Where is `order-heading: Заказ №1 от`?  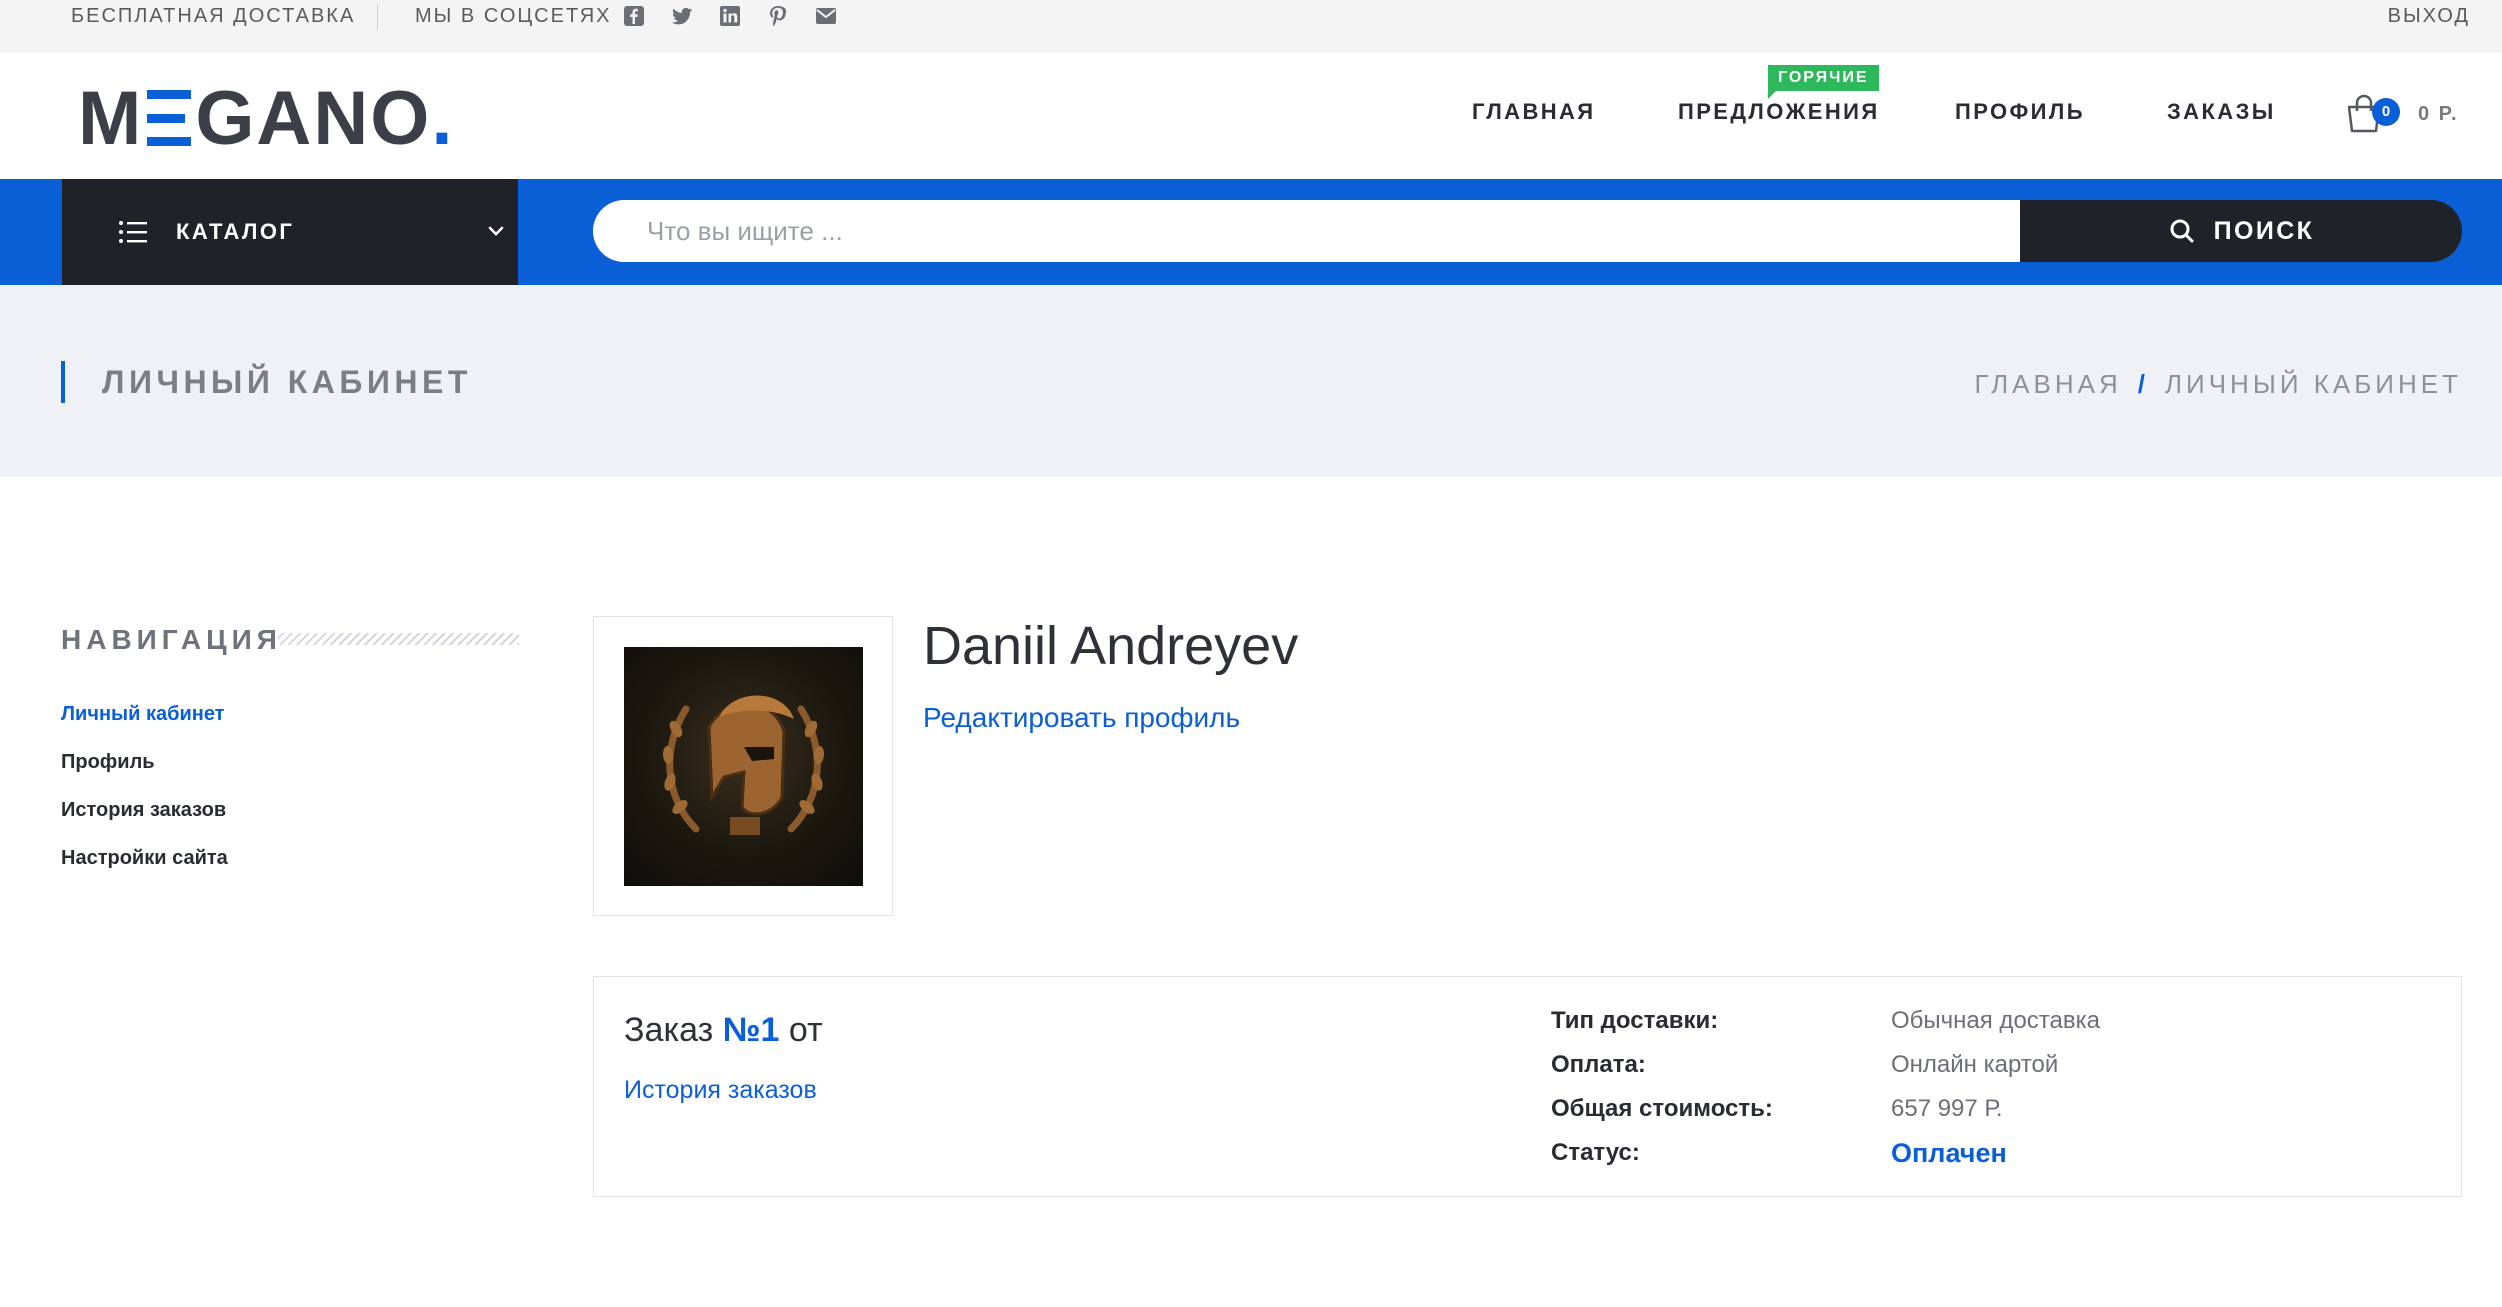 order-heading: Заказ №1 от is located at coordinates (723, 1030).